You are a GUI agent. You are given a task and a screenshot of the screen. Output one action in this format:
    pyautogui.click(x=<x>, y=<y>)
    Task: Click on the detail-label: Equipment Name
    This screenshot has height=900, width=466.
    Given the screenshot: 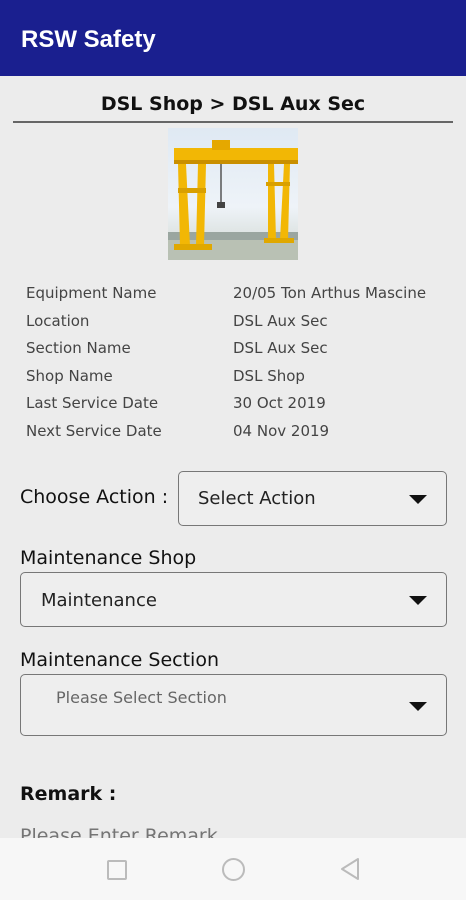 What is the action you would take?
    pyautogui.click(x=91, y=293)
    